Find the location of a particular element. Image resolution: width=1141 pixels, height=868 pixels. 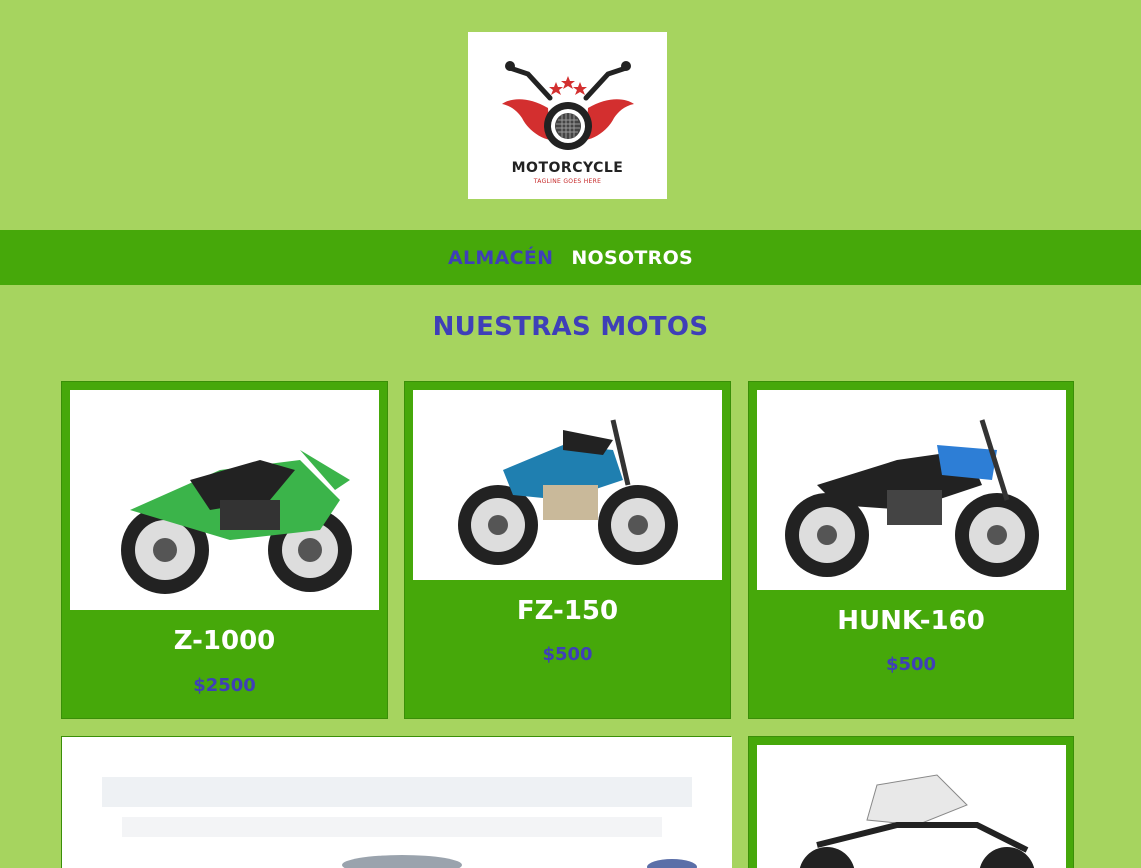

motorcycle-logo-icon is located at coordinates (567, 105).